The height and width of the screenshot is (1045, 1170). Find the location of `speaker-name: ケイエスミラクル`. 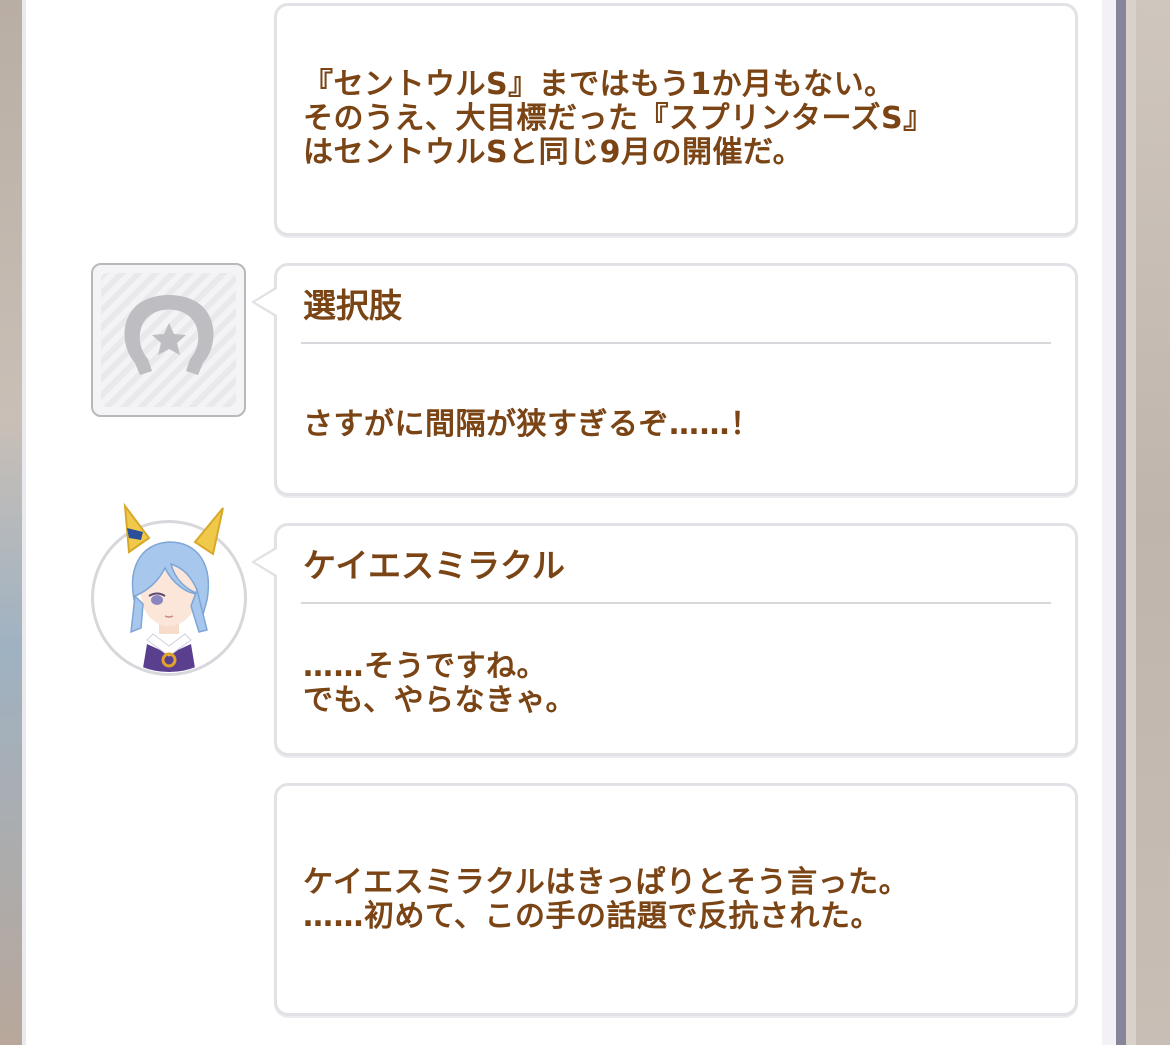

speaker-name: ケイエスミラクル is located at coordinates (434, 565).